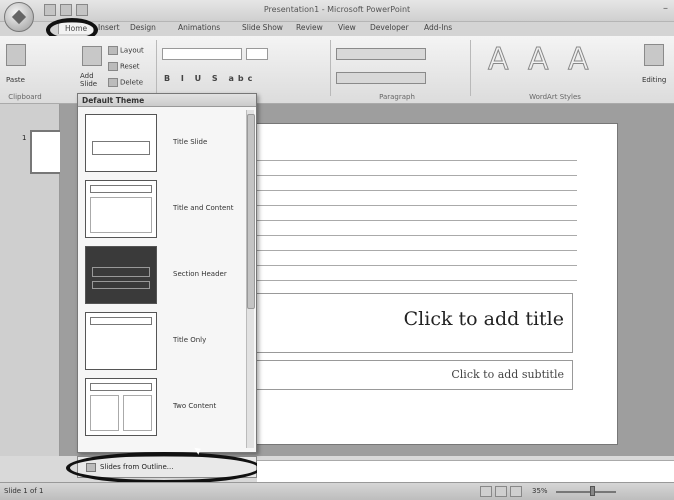 The image size is (674, 500). I want to click on add-slide-icon, so click(92, 56).